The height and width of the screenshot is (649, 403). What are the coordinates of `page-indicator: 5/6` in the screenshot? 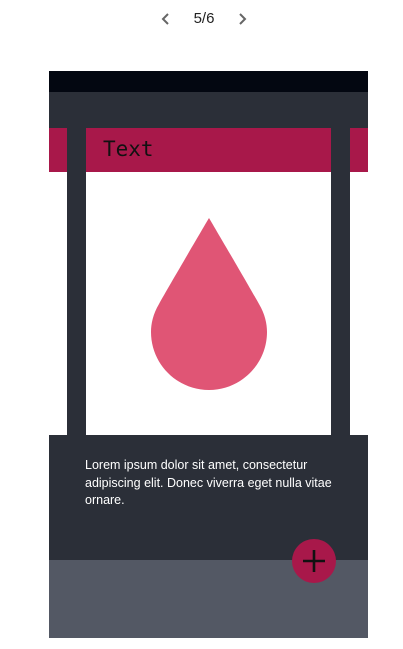 It's located at (204, 18).